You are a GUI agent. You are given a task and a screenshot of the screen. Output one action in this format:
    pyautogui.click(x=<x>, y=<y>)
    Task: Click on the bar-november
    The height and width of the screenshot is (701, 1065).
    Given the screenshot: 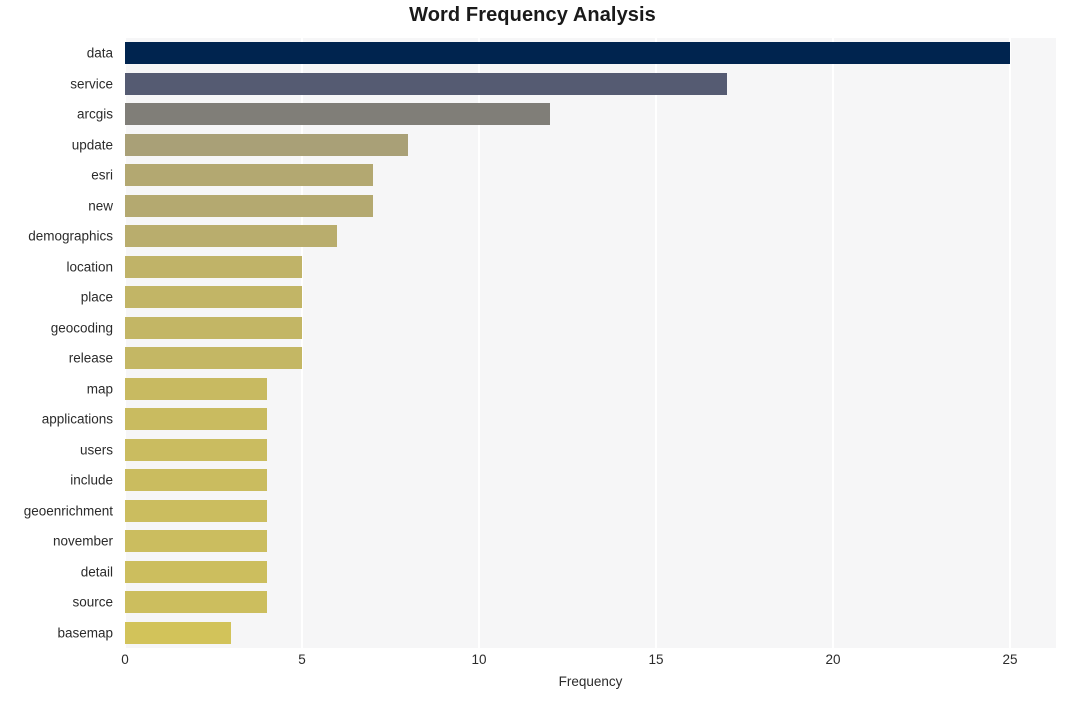 What is the action you would take?
    pyautogui.click(x=196, y=541)
    